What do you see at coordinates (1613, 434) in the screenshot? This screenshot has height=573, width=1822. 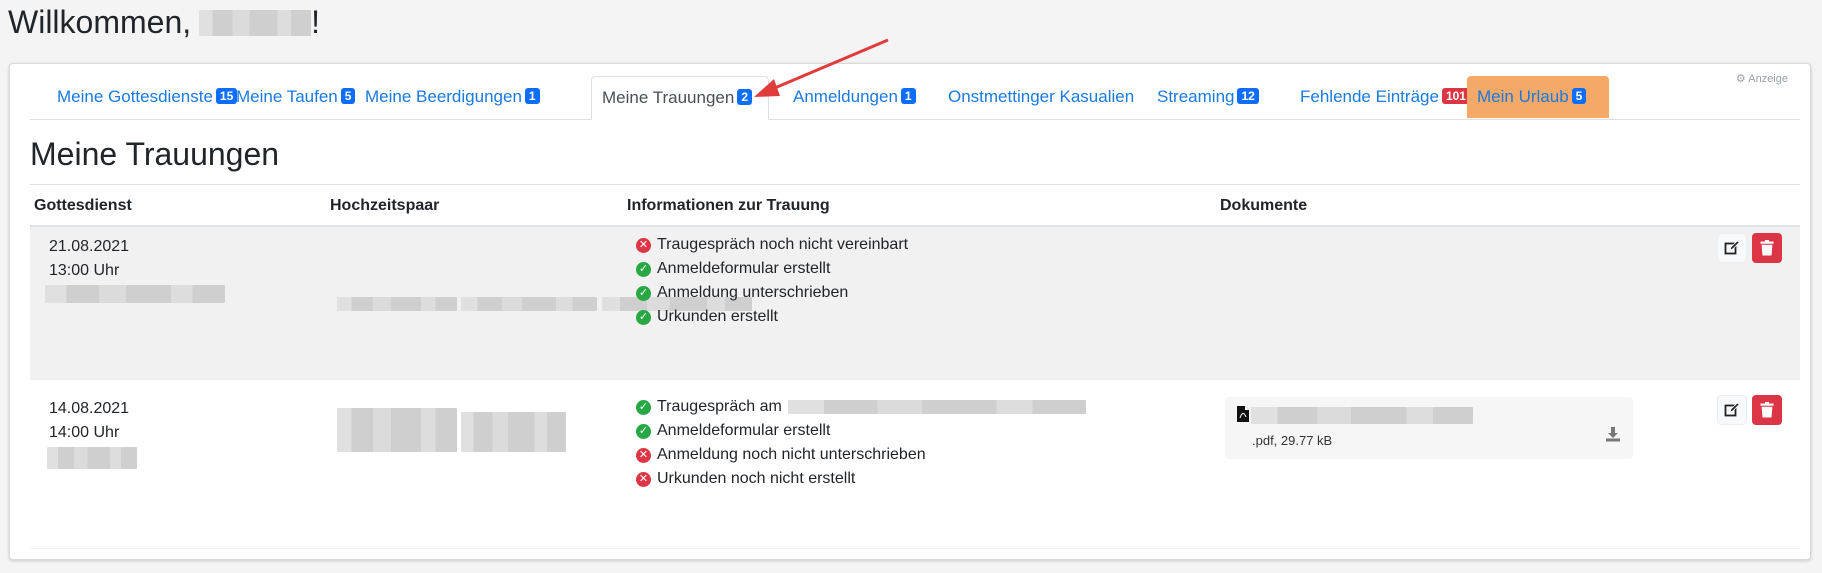 I see `download-icon` at bounding box center [1613, 434].